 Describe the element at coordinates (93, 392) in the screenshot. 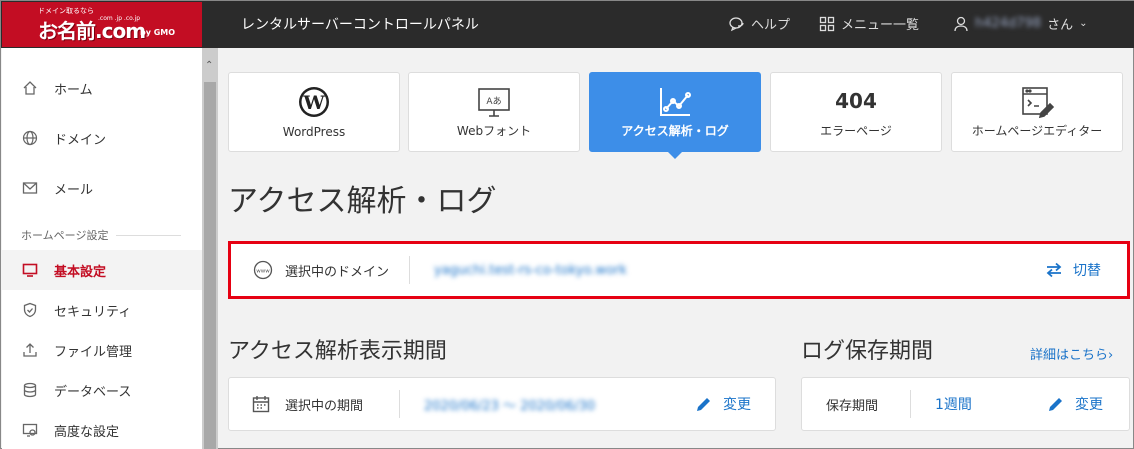

I see `sidebar-item-label: データベース` at that location.